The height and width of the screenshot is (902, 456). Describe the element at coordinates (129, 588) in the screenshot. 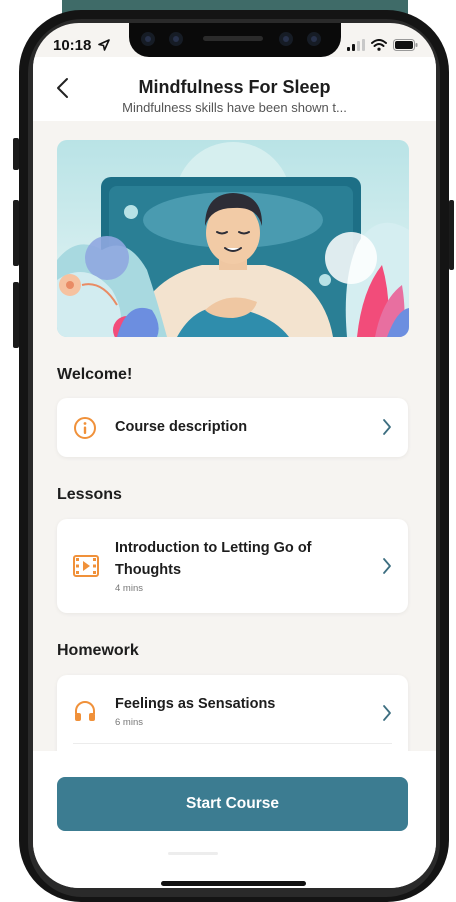

I see `lesson-duration: 4 mins` at that location.